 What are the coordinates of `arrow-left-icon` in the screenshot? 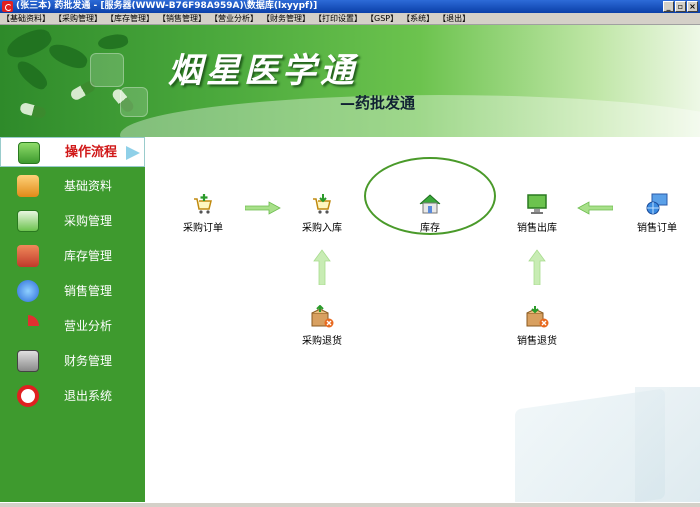 It's located at (595, 208).